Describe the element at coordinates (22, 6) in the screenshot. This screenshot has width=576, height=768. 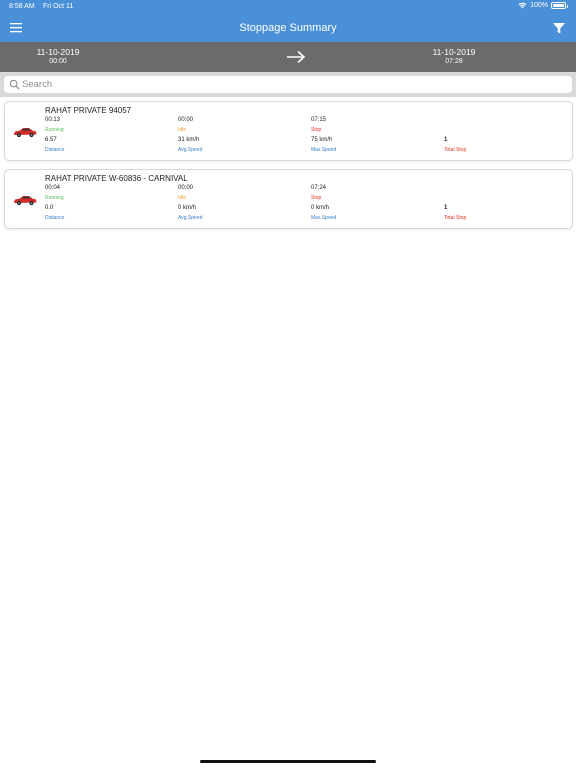
I see `status-time: 8:58 AM` at that location.